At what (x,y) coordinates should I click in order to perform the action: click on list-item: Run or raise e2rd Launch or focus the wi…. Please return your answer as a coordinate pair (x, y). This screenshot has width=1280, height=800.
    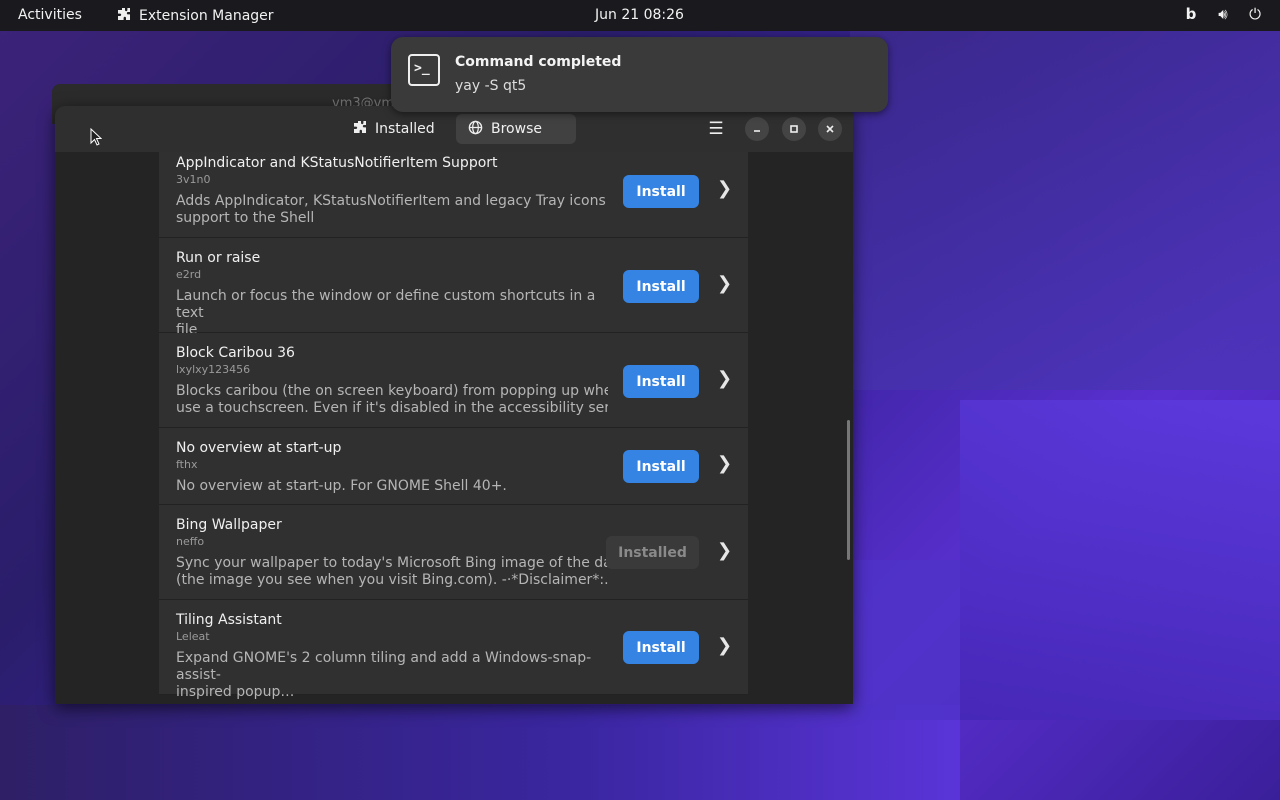
    Looking at the image, I should click on (453, 288).